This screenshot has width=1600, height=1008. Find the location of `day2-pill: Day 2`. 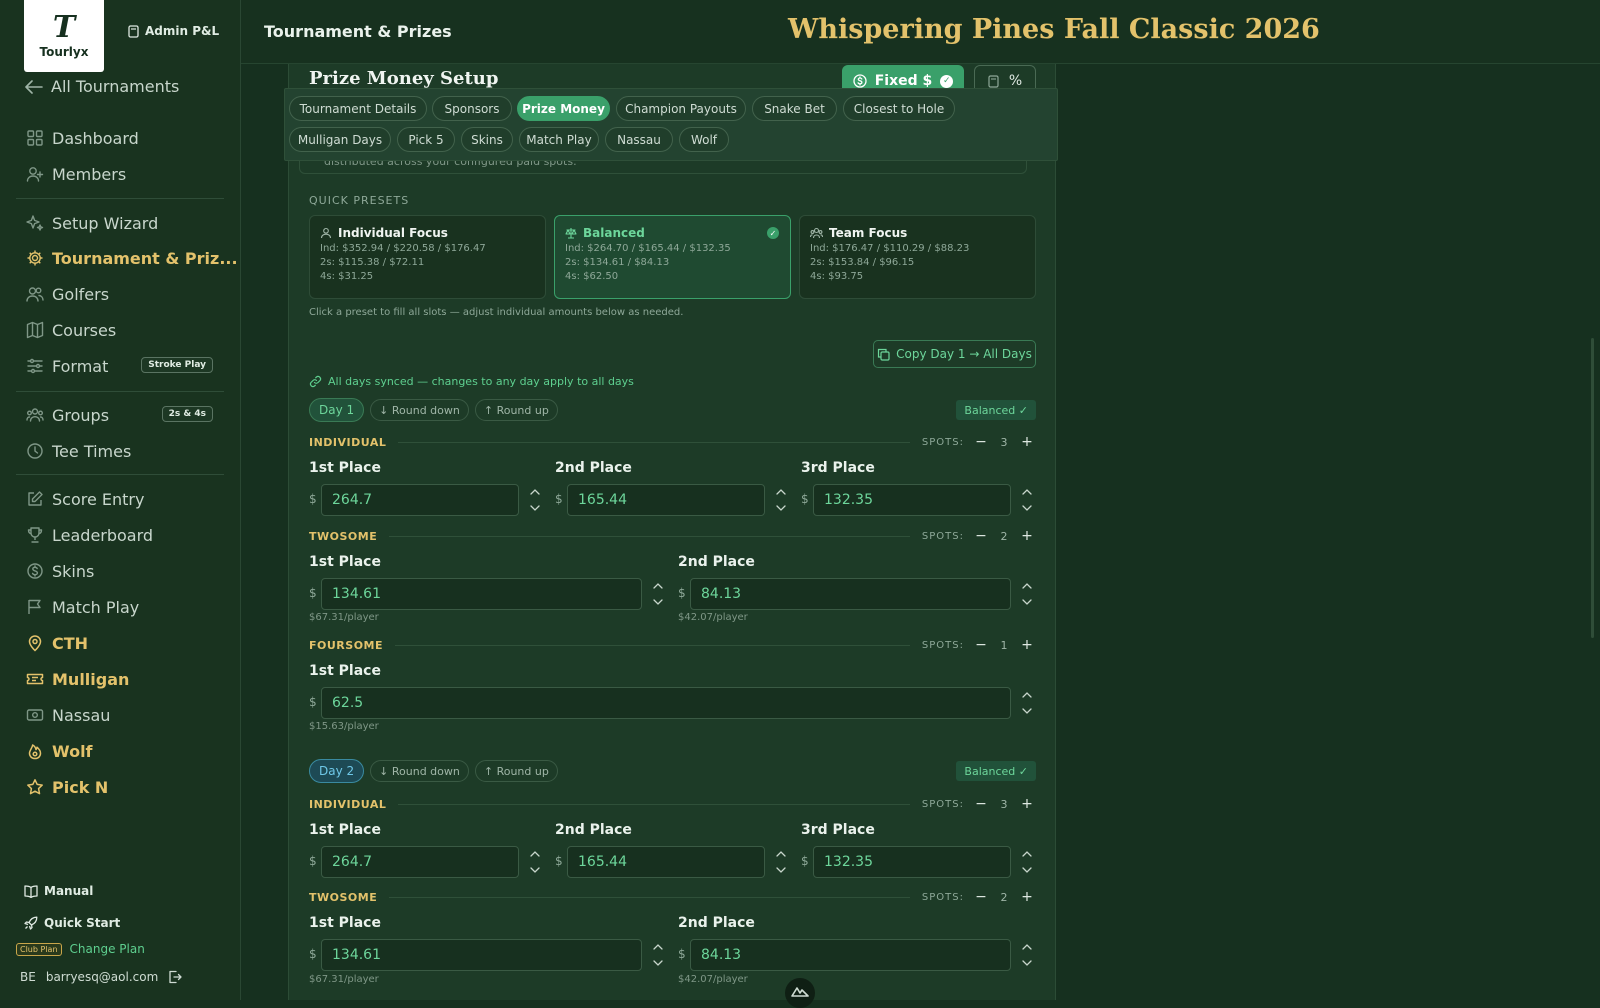

day2-pill: Day 2 is located at coordinates (337, 771).